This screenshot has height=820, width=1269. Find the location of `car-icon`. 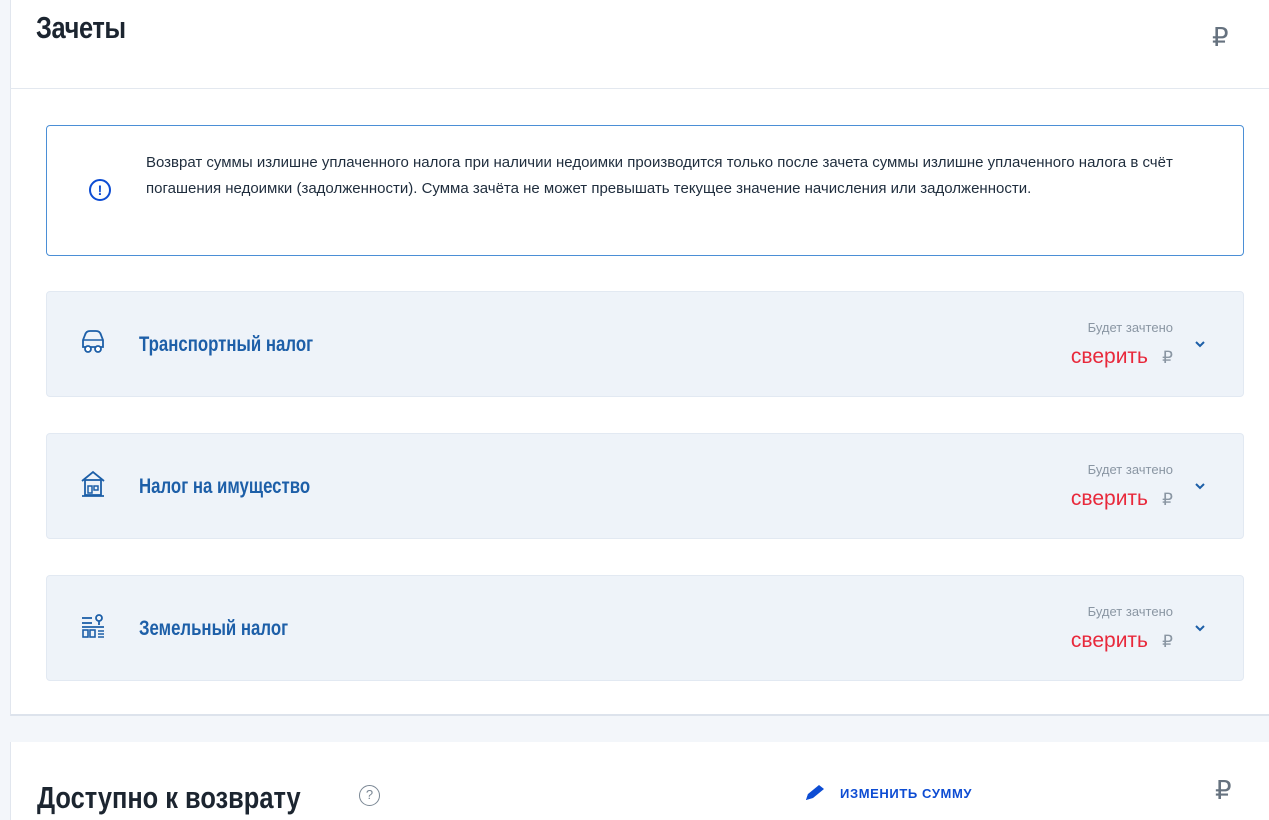

car-icon is located at coordinates (93, 341).